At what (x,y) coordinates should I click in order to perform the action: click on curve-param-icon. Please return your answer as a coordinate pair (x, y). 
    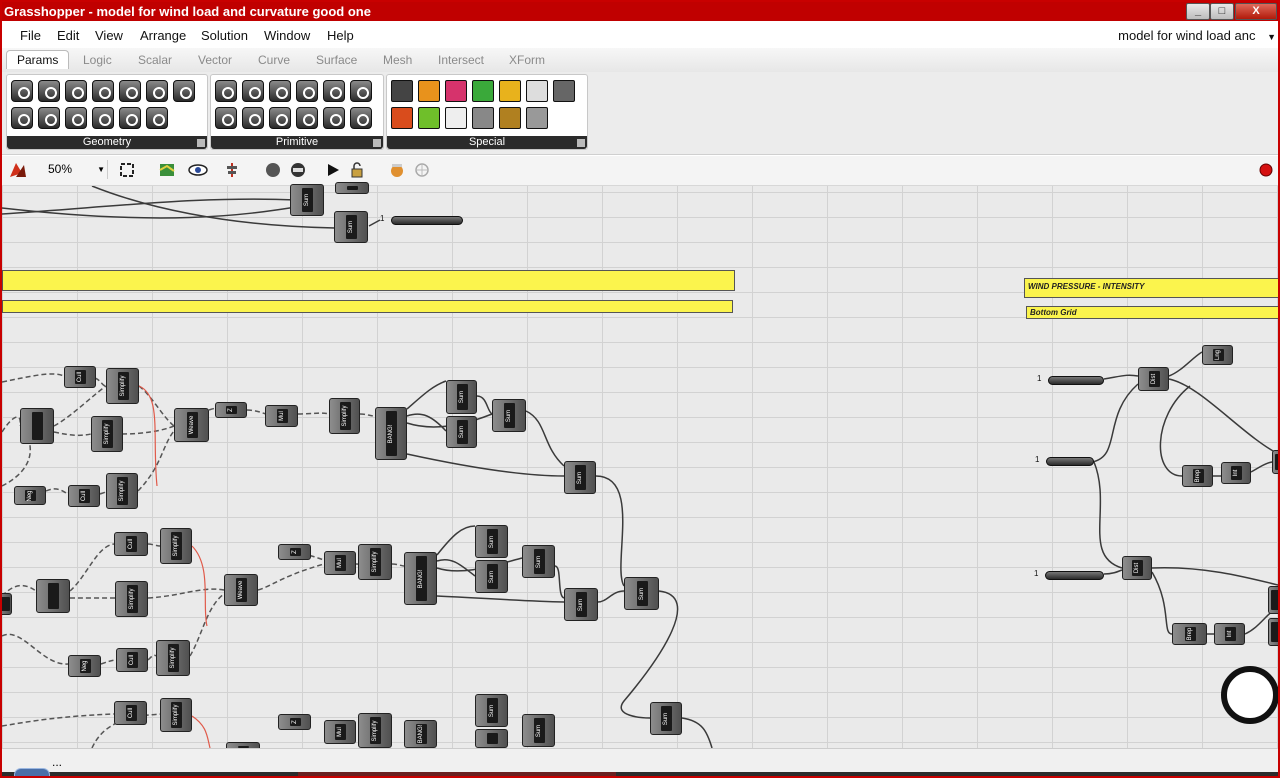
    Looking at the image, I should click on (76, 91).